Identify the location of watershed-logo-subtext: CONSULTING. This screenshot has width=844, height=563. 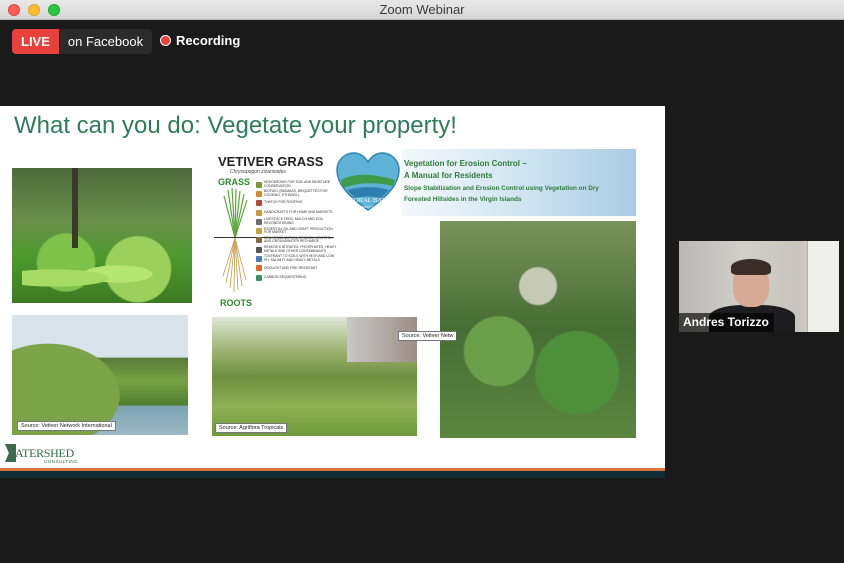
(61, 461).